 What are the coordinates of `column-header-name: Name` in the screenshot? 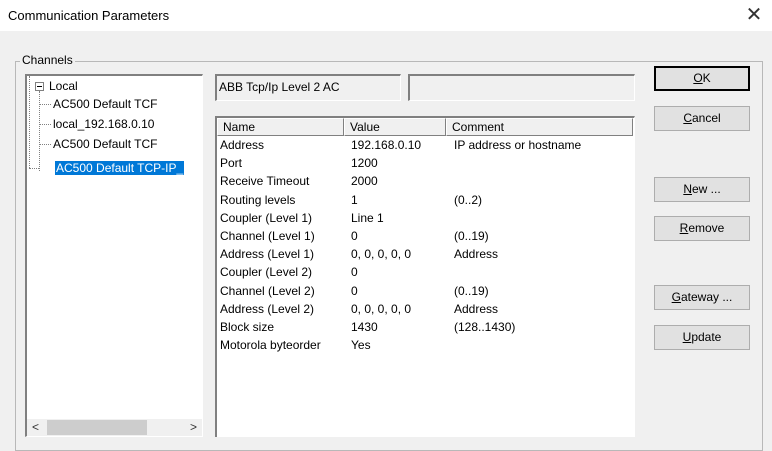 It's located at (280, 127).